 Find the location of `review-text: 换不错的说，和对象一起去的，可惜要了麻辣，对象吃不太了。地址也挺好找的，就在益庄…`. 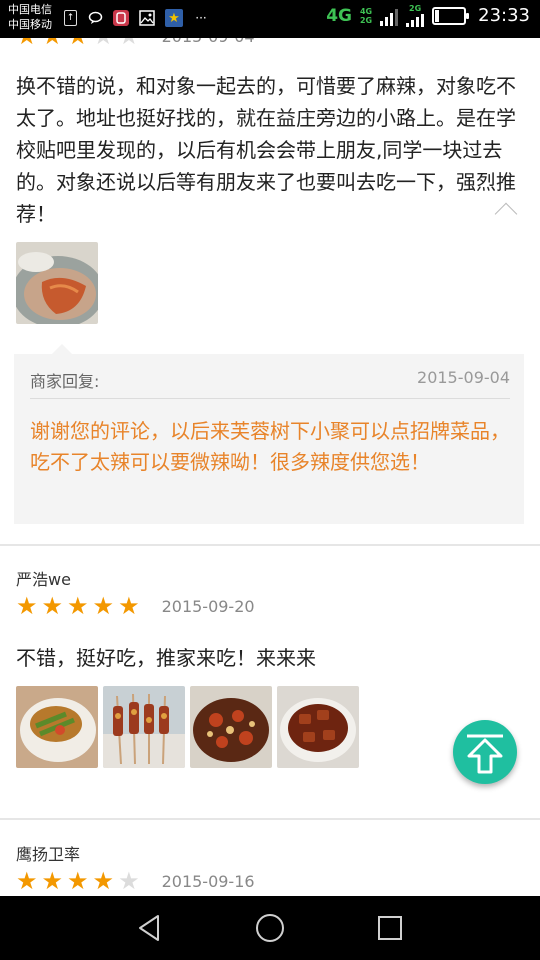

review-text: 换不错的说，和对象一起去的，可惜要了麻辣，对象吃不太了。地址也挺好找的，就在益庄… is located at coordinates (266, 150).